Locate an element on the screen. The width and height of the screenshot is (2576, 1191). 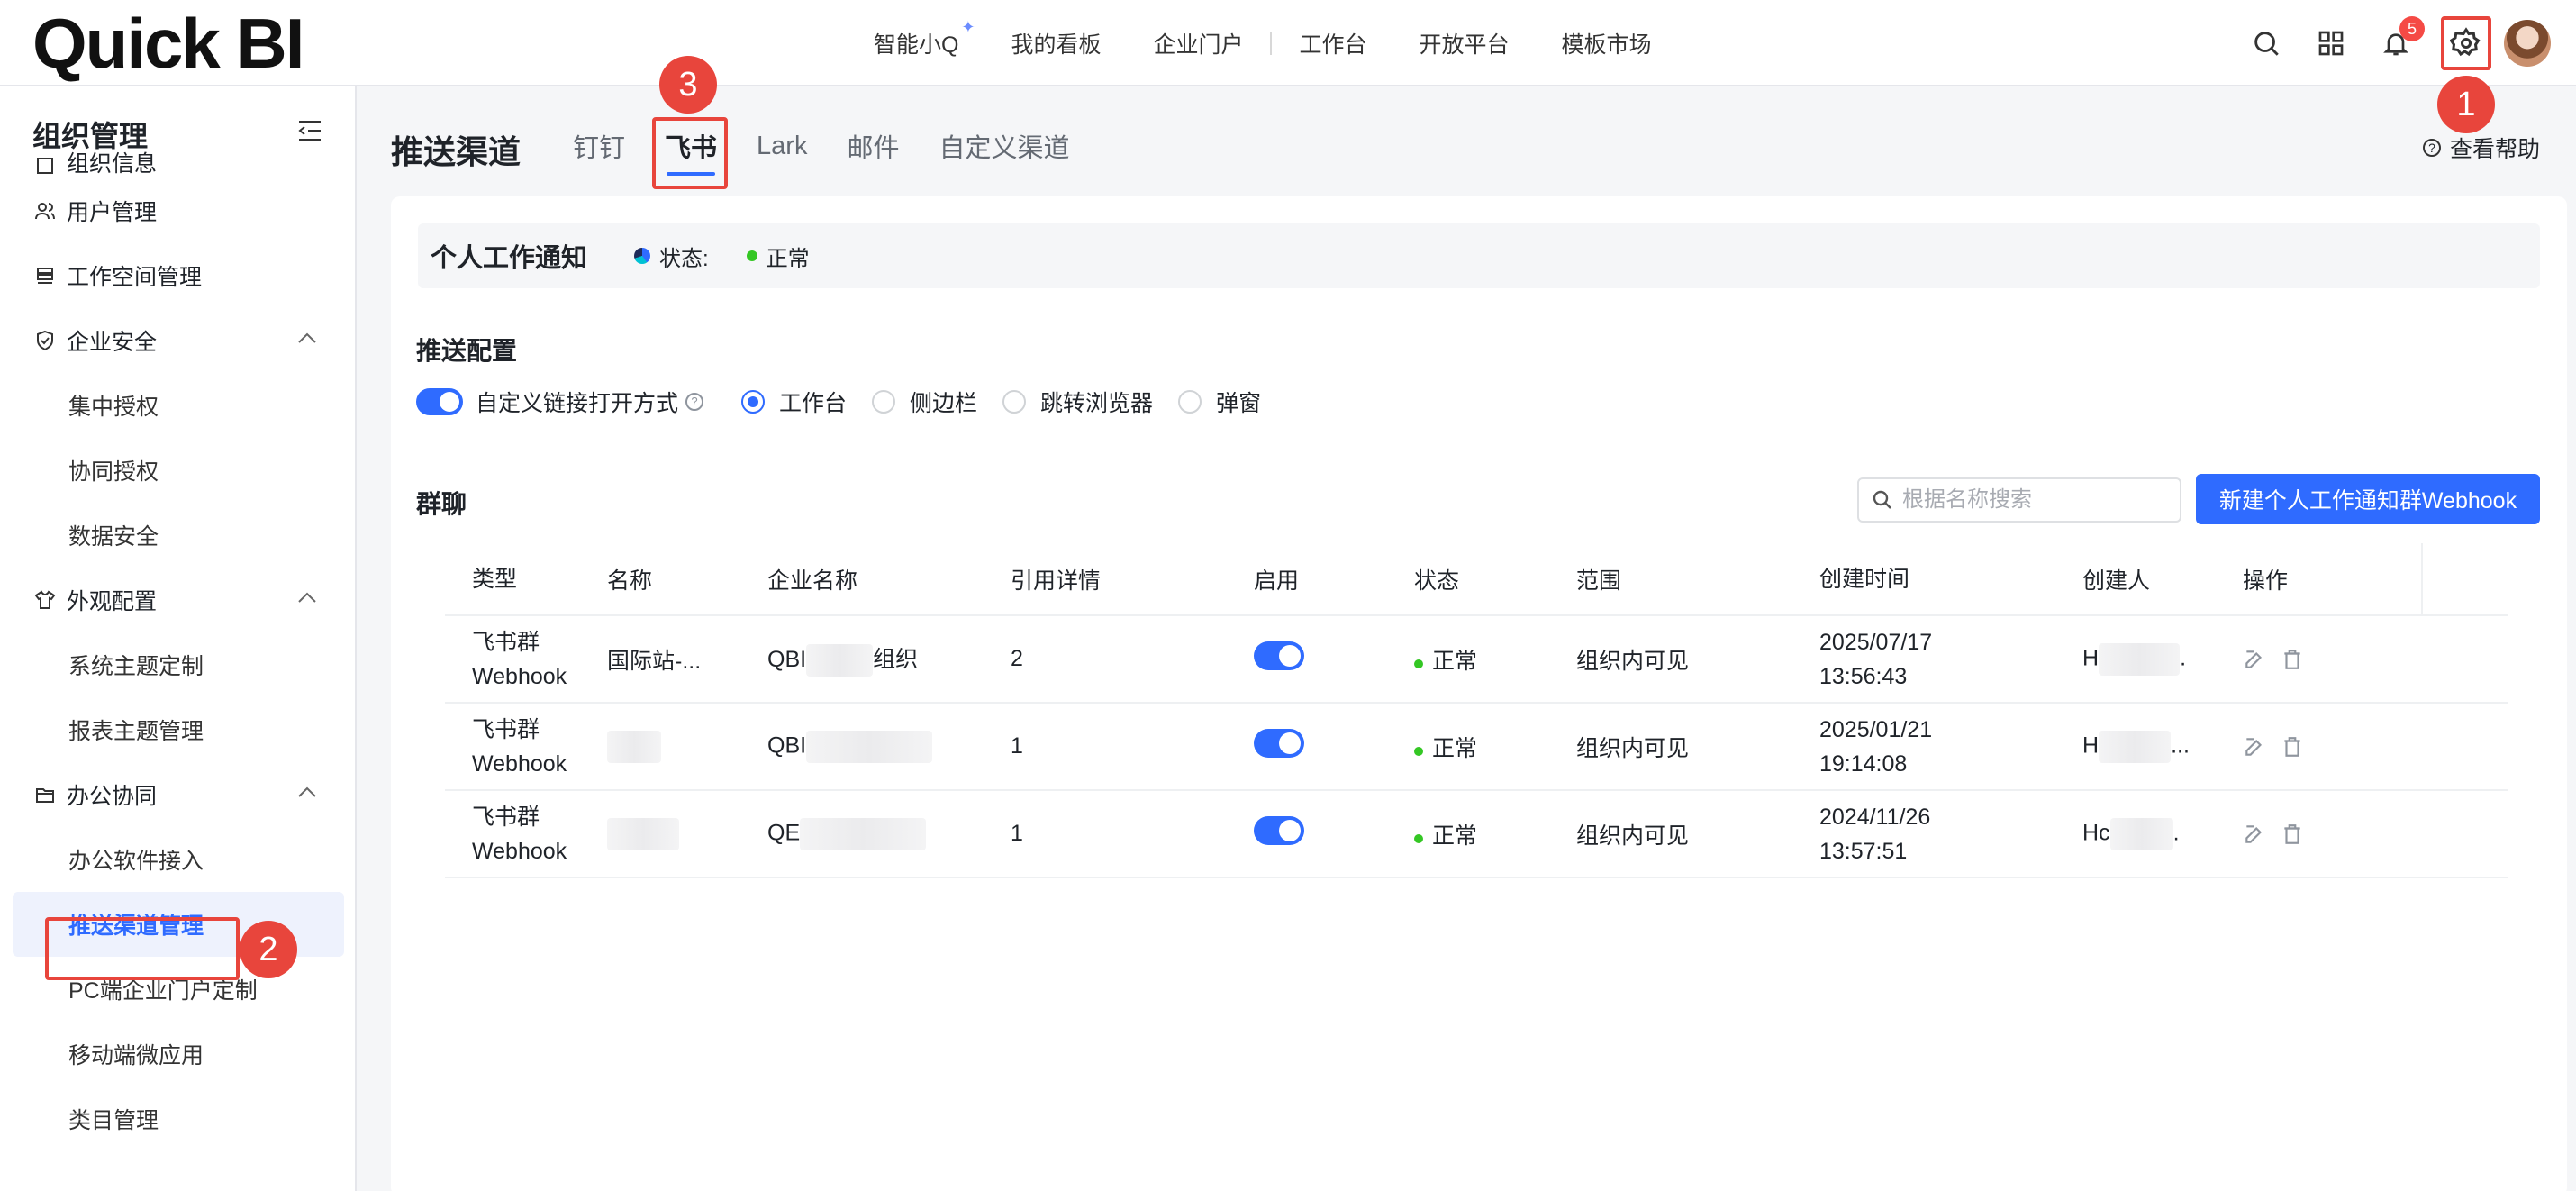
row-name is located at coordinates (687, 746).